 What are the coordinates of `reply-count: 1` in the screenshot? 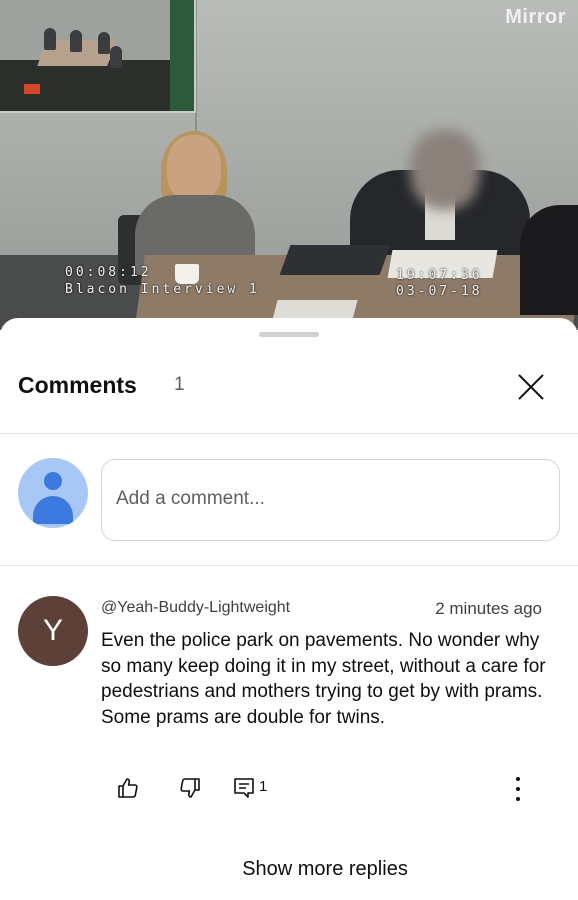 It's located at (263, 786).